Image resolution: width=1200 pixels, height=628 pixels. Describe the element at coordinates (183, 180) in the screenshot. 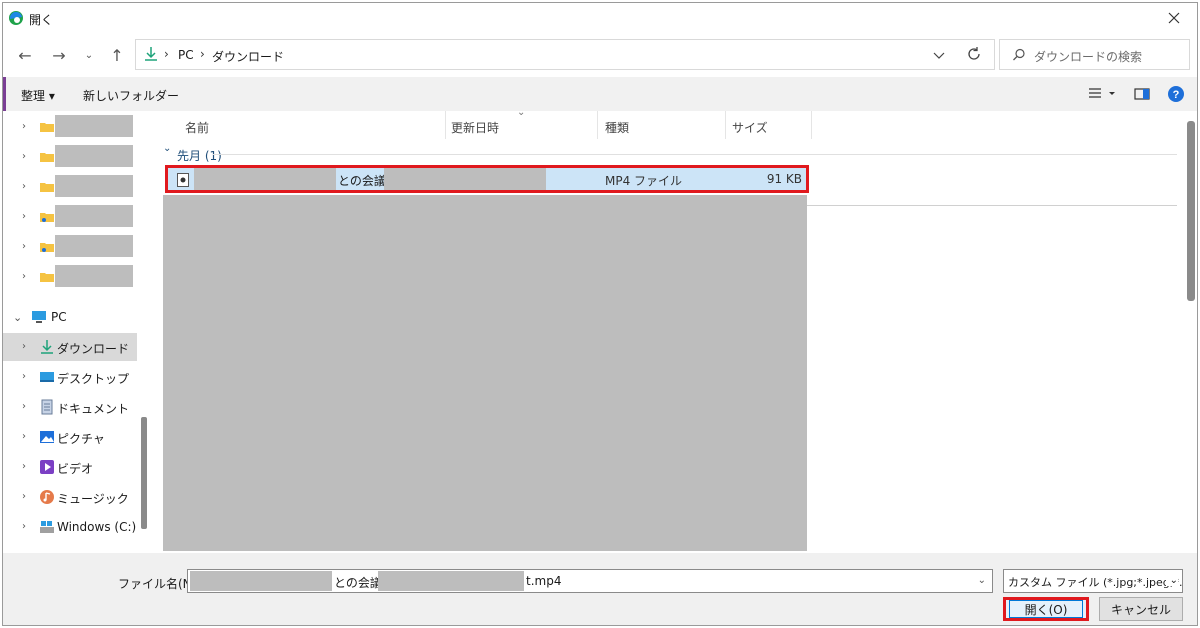

I see `video-file-glyph` at that location.